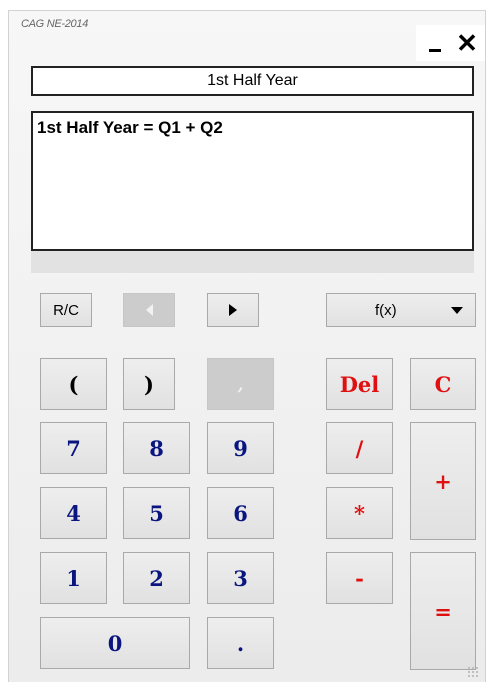  I want to click on clear-key: C, so click(443, 384).